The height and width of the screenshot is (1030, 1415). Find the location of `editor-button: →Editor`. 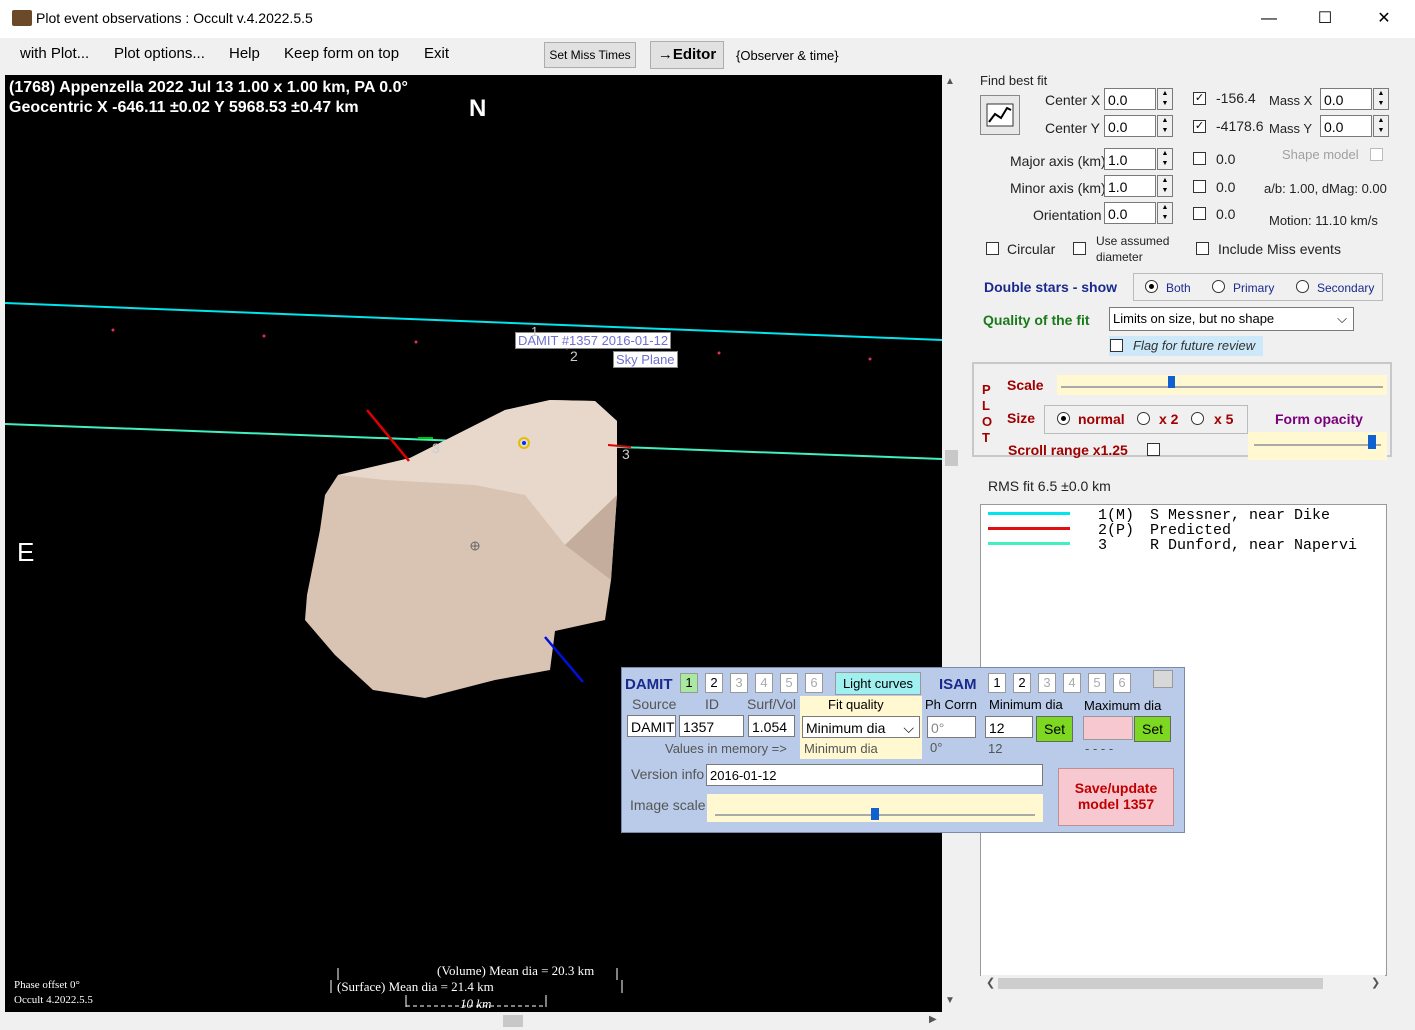

editor-button: →Editor is located at coordinates (687, 55).